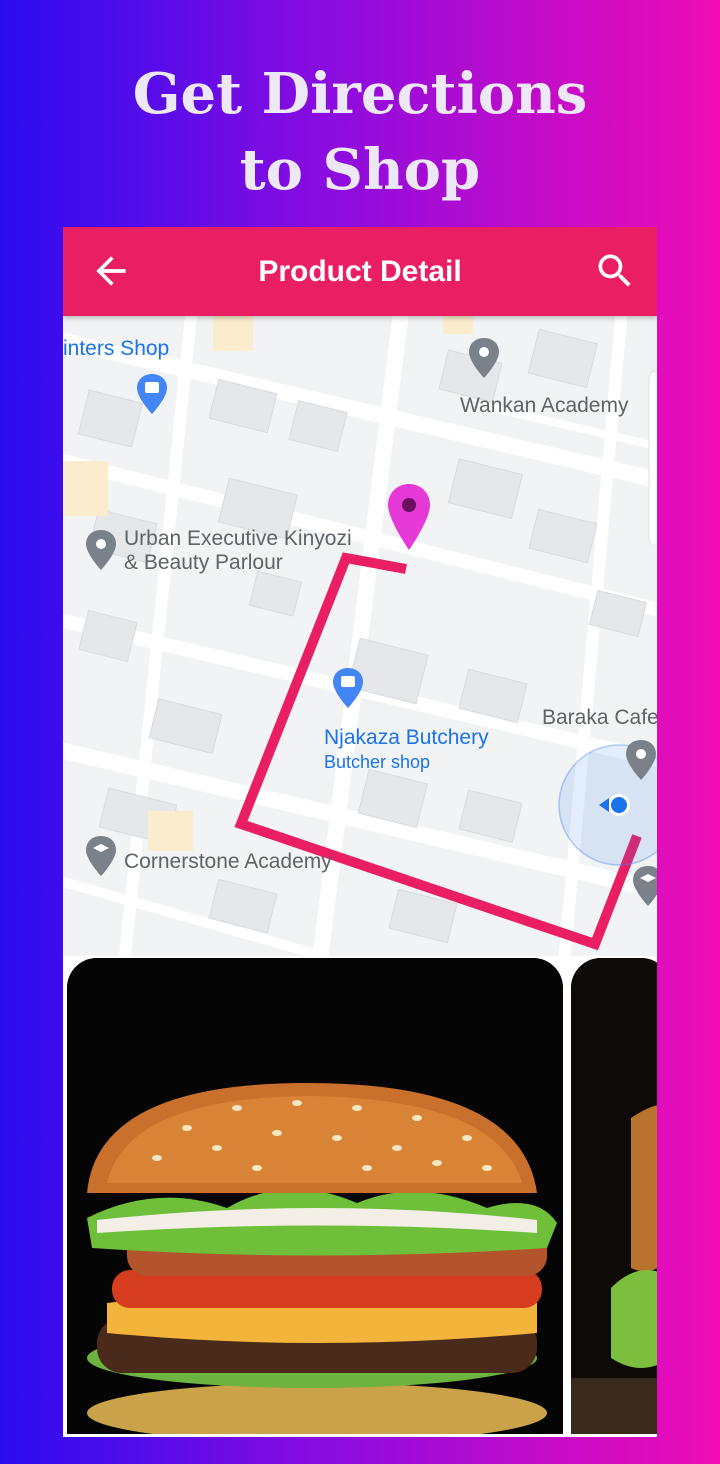 This screenshot has height=1464, width=720. I want to click on map-label-school: Cornerstone Academy, so click(228, 862).